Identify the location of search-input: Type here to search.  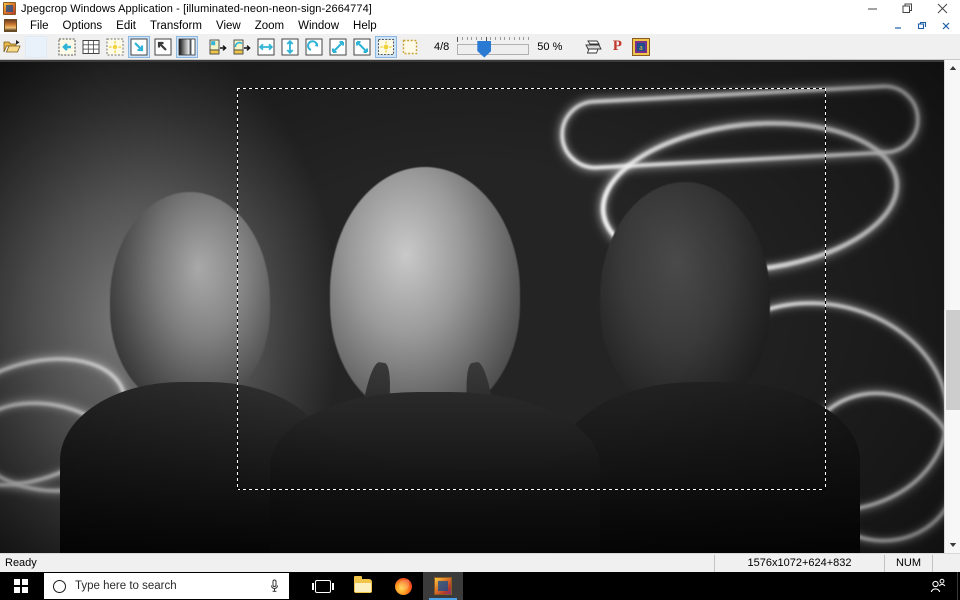
(166, 586).